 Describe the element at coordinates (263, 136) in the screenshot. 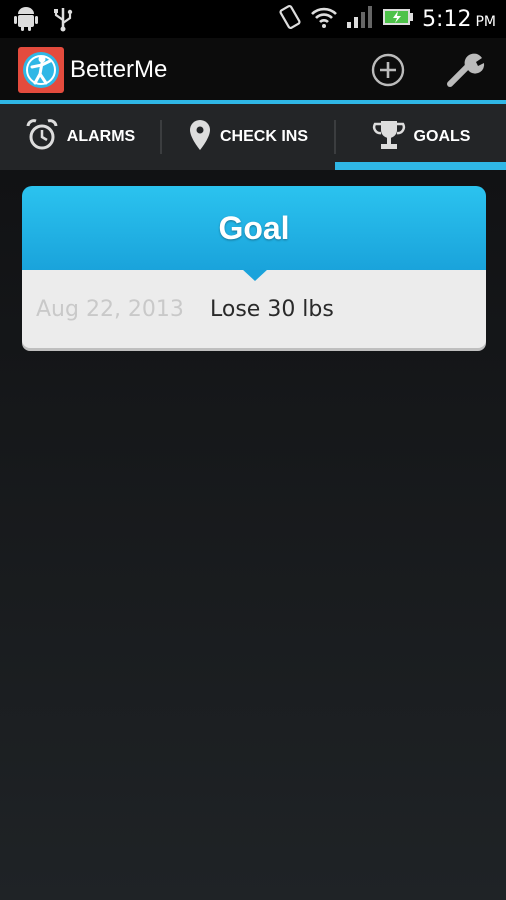

I see `tab-check-ins-label: CHECK INS` at that location.